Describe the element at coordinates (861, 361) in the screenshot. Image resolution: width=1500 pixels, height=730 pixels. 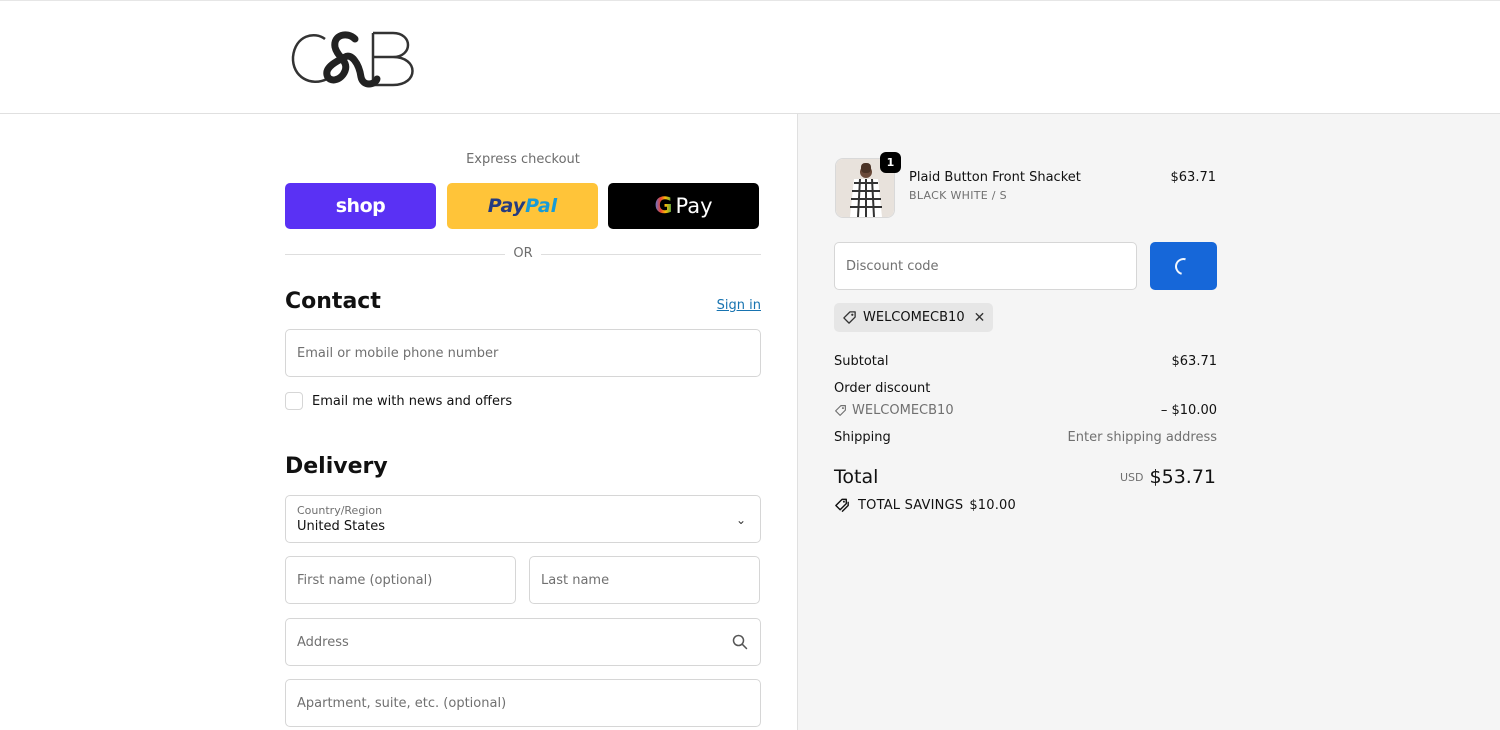
I see `subtotal-label: Subtotal` at that location.